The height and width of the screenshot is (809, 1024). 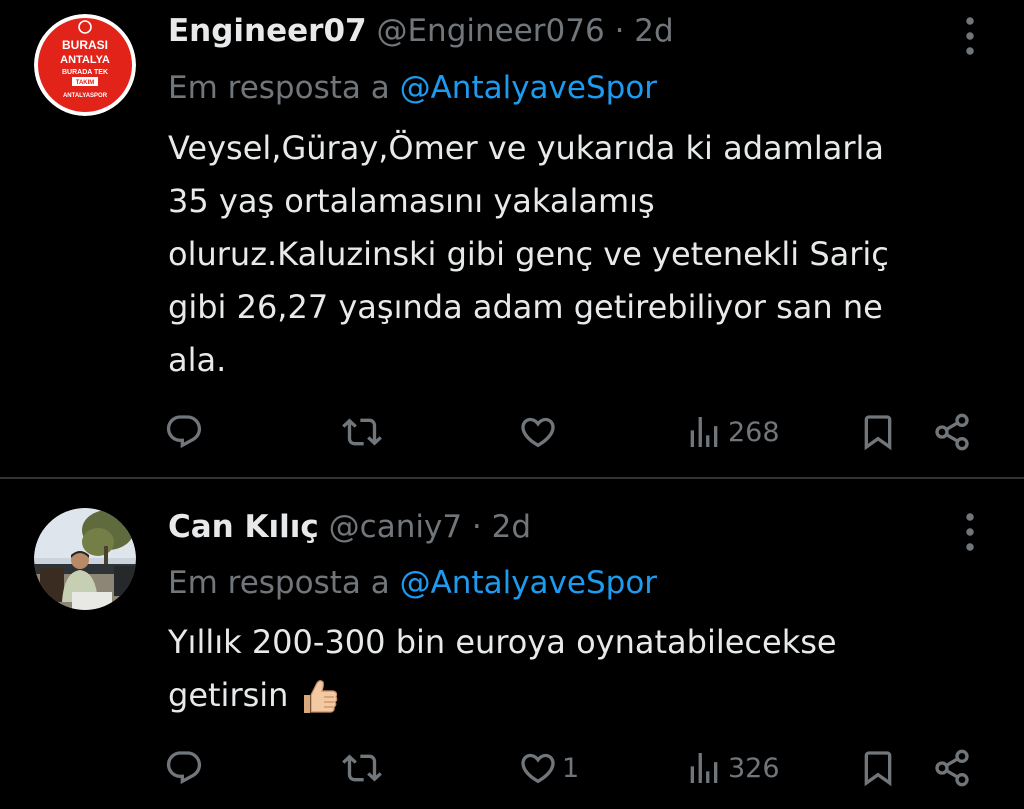 I want to click on avatar-logo-text-3: BURADA TEK, so click(x=85, y=72).